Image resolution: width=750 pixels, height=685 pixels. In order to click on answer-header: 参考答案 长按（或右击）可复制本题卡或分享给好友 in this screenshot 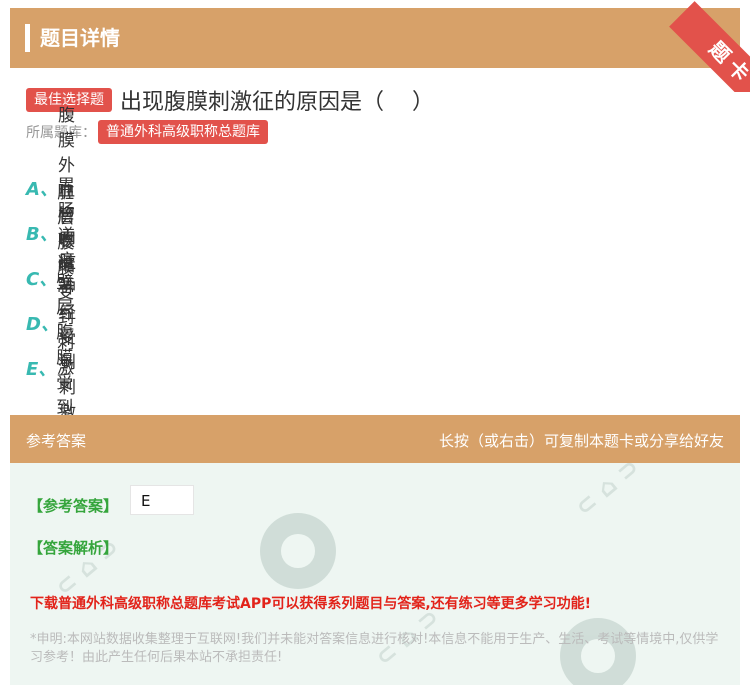, I will do `click(375, 439)`.